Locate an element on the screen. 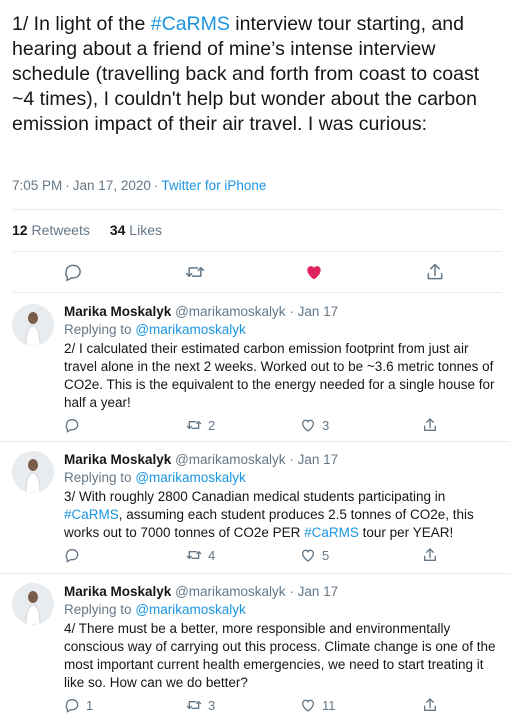 The height and width of the screenshot is (728, 510). like-button: 3 is located at coordinates (314, 425).